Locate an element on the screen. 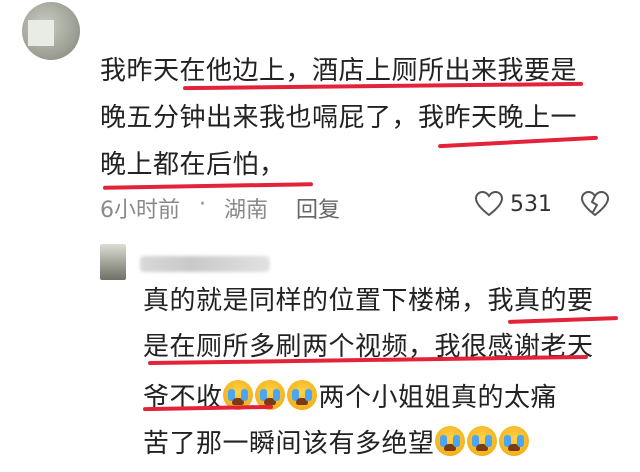 The image size is (640, 472). comment-time: 6小时前 is located at coordinates (140, 210).